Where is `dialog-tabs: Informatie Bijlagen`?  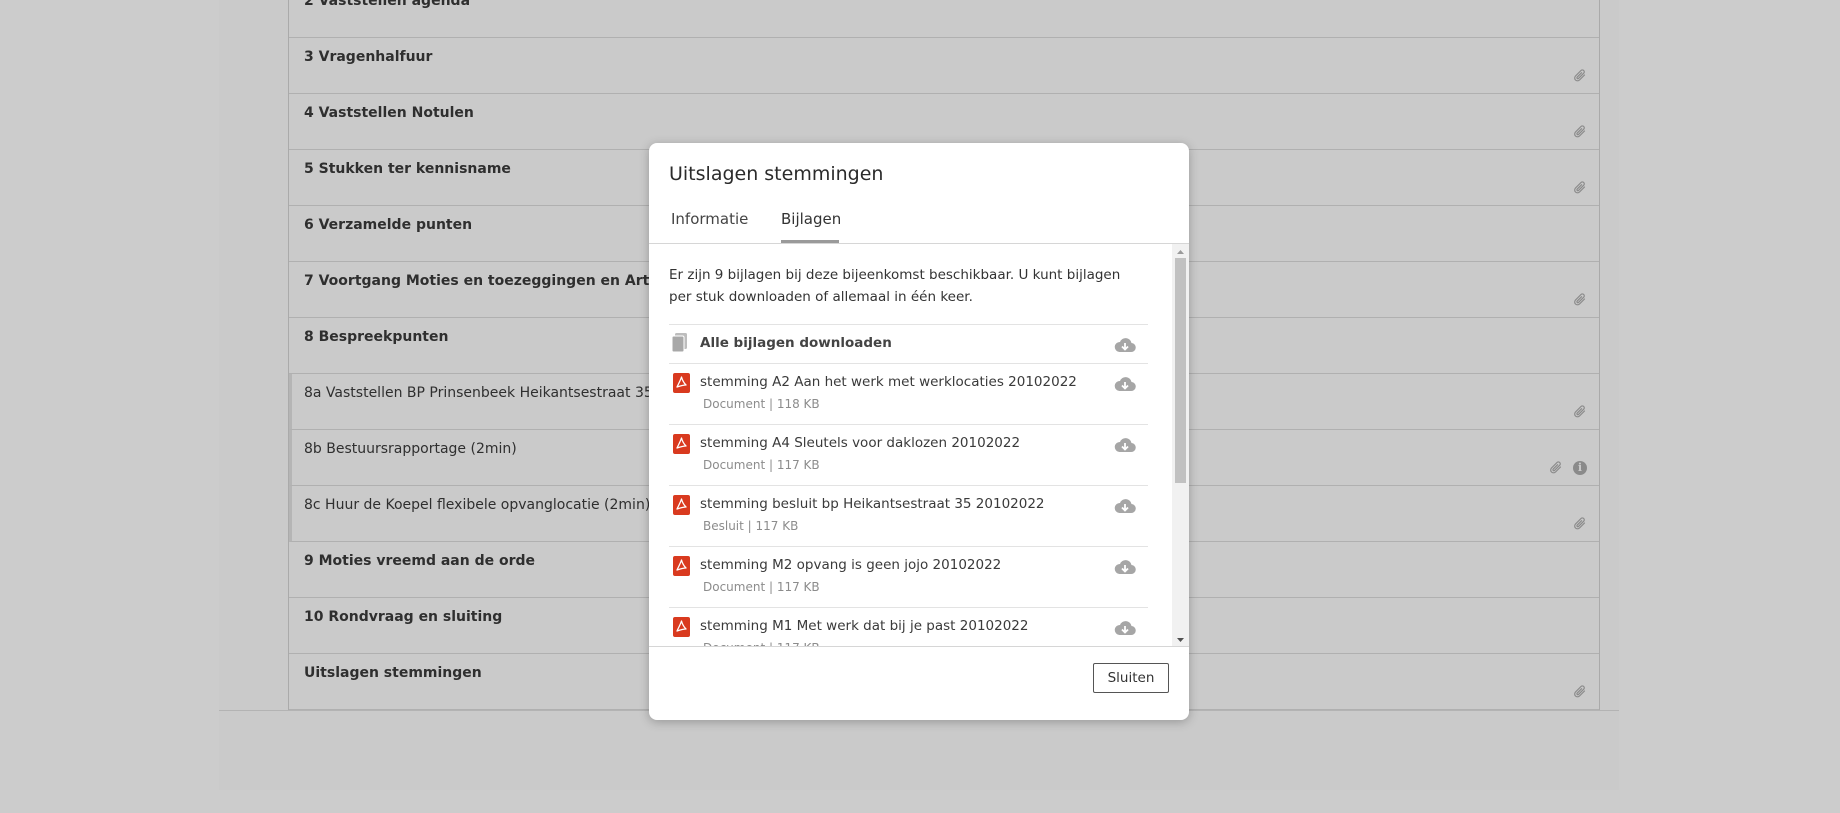 dialog-tabs: Informatie Bijlagen is located at coordinates (919, 225).